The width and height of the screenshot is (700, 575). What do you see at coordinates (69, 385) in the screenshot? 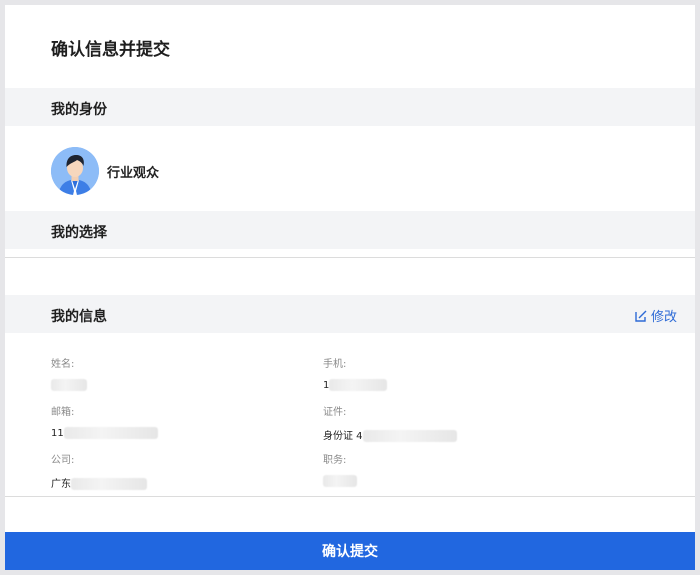
I see `field-name-value` at bounding box center [69, 385].